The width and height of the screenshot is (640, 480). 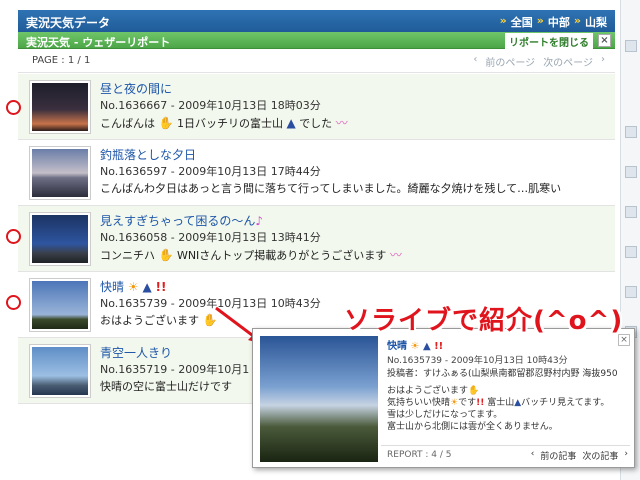 I want to click on popup-nav: ‹ 前の記事 次の記事 ›, so click(x=579, y=455).